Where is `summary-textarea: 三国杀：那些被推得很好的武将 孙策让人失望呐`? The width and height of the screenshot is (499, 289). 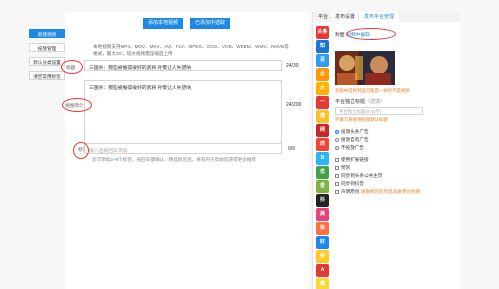 summary-textarea: 三国杀：那些被推得很好的武将 孙策让人失望呐 is located at coordinates (183, 112).